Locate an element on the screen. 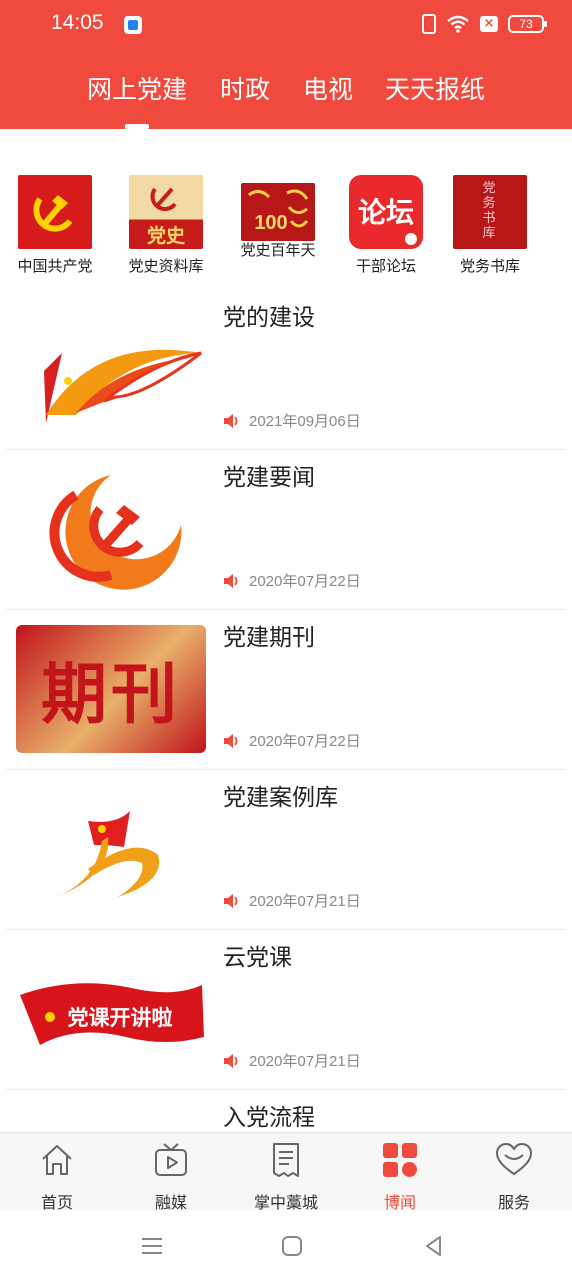  quick-link-party-history: 党史 党史资料库 is located at coordinates (166, 225).